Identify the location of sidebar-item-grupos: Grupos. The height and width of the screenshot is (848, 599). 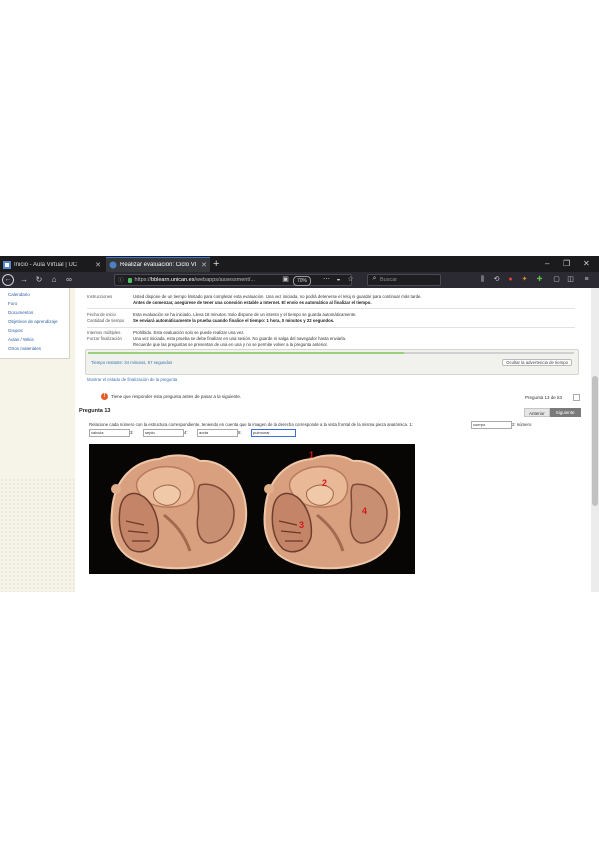
(15, 330).